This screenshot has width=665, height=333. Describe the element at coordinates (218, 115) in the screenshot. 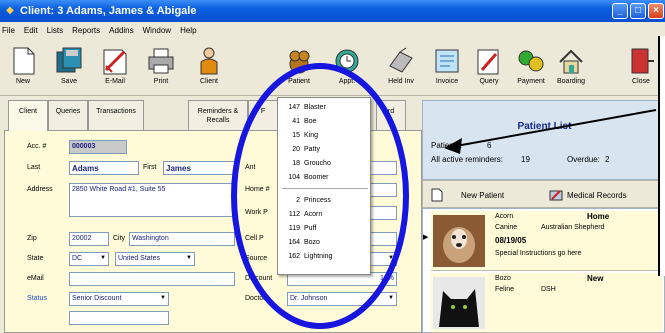

I see `tab-reminders-recalls: Reminders & Recalls` at that location.